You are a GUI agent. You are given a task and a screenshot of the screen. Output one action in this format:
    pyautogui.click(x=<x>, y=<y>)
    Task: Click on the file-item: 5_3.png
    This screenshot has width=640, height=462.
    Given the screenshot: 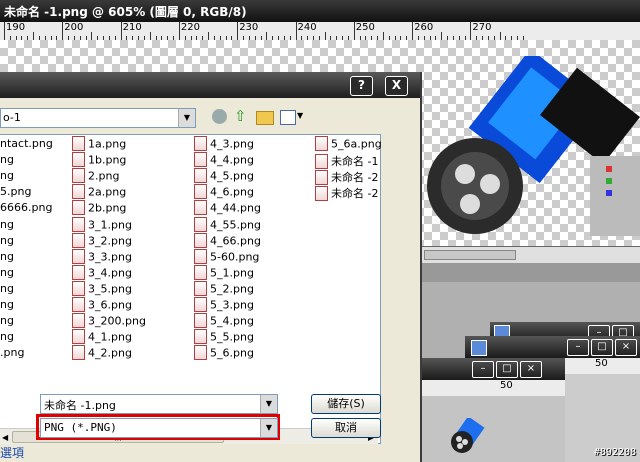 What is the action you would take?
    pyautogui.click(x=224, y=305)
    